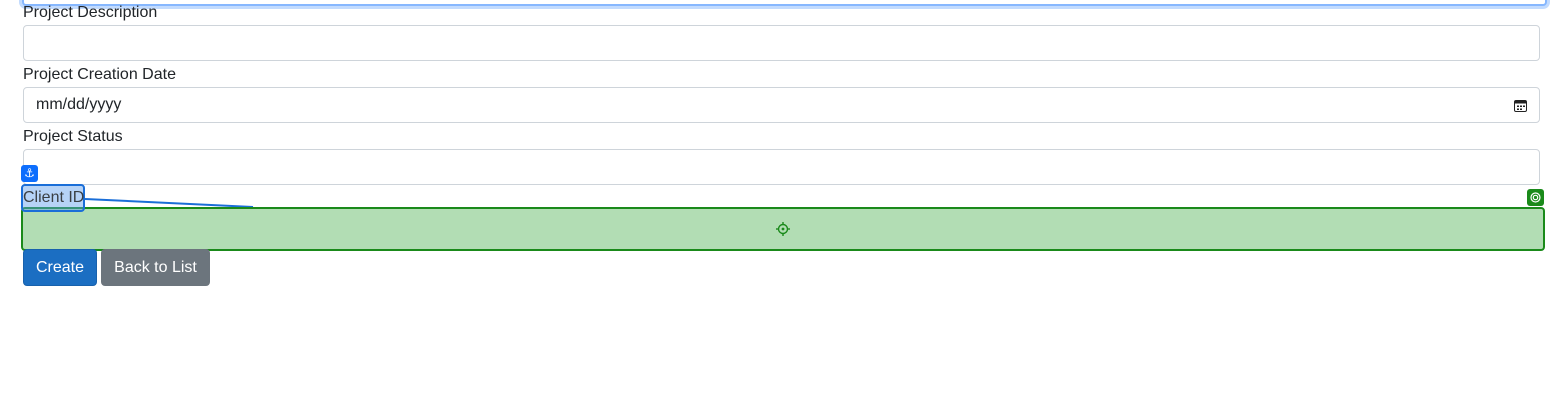 This screenshot has width=1565, height=416. Describe the element at coordinates (54, 197) in the screenshot. I see `client-id-label: Client ID` at that location.